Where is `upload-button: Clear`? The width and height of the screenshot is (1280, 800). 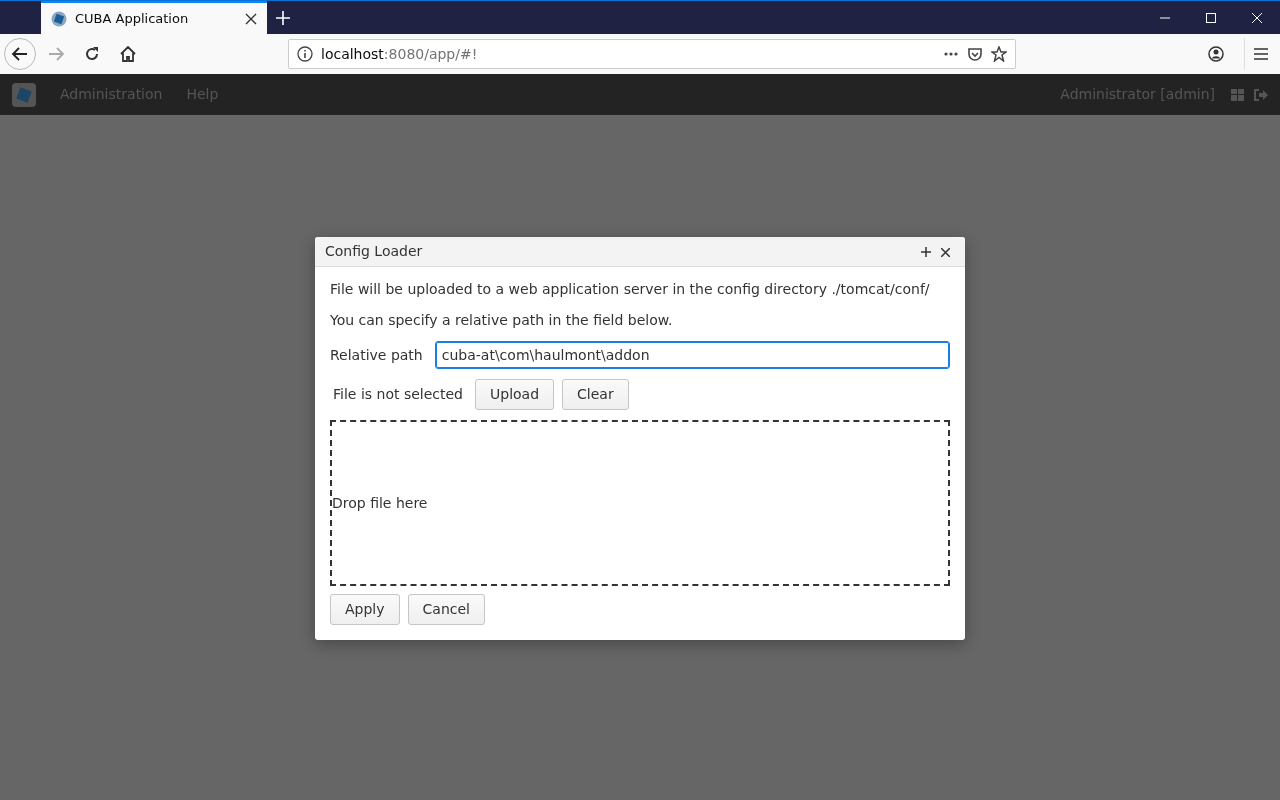
upload-button: Clear is located at coordinates (595, 394).